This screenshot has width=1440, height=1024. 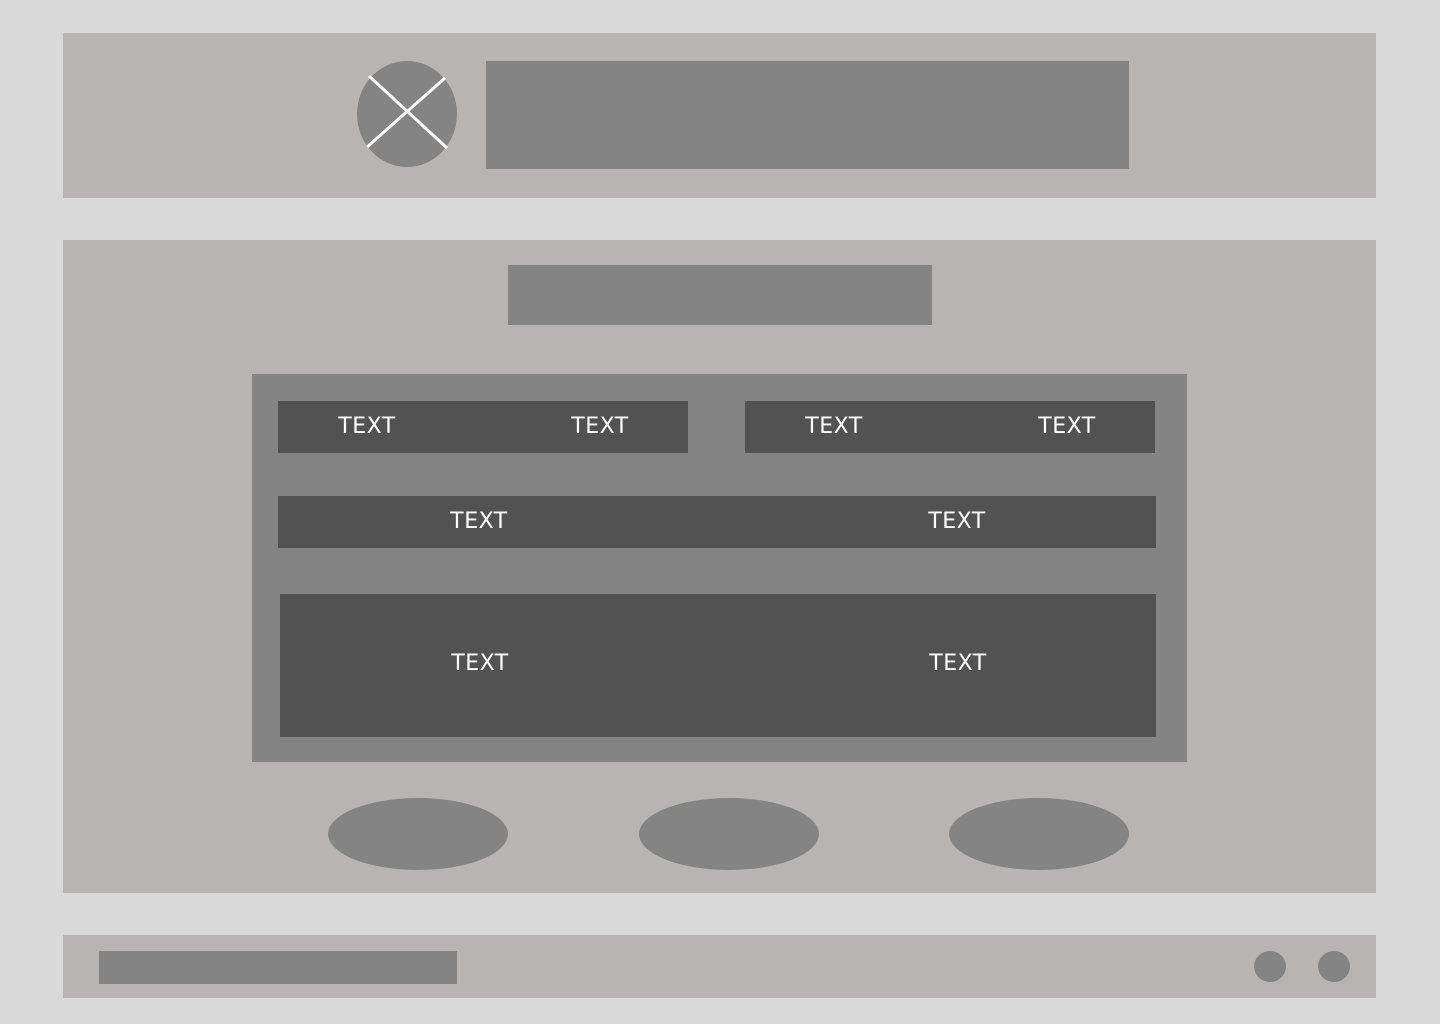 I want to click on row-1-left-text-1: TEXT, so click(x=367, y=426).